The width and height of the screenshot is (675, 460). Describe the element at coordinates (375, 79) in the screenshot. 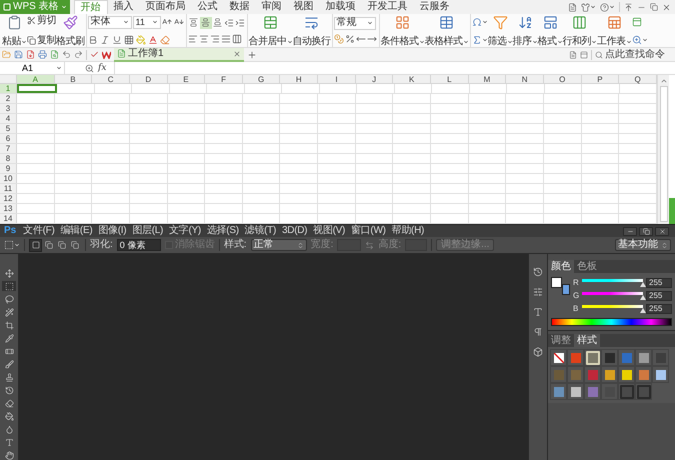

I see `column-header: J` at that location.